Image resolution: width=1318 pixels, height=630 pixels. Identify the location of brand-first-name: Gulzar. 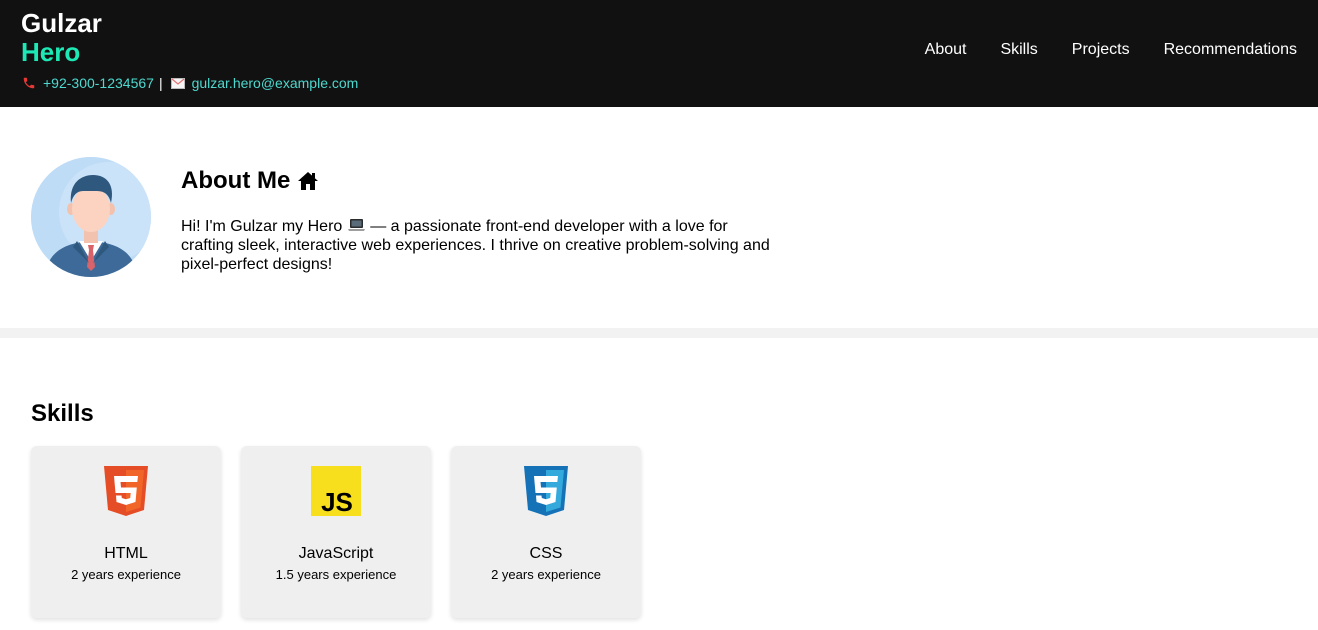
(61, 23).